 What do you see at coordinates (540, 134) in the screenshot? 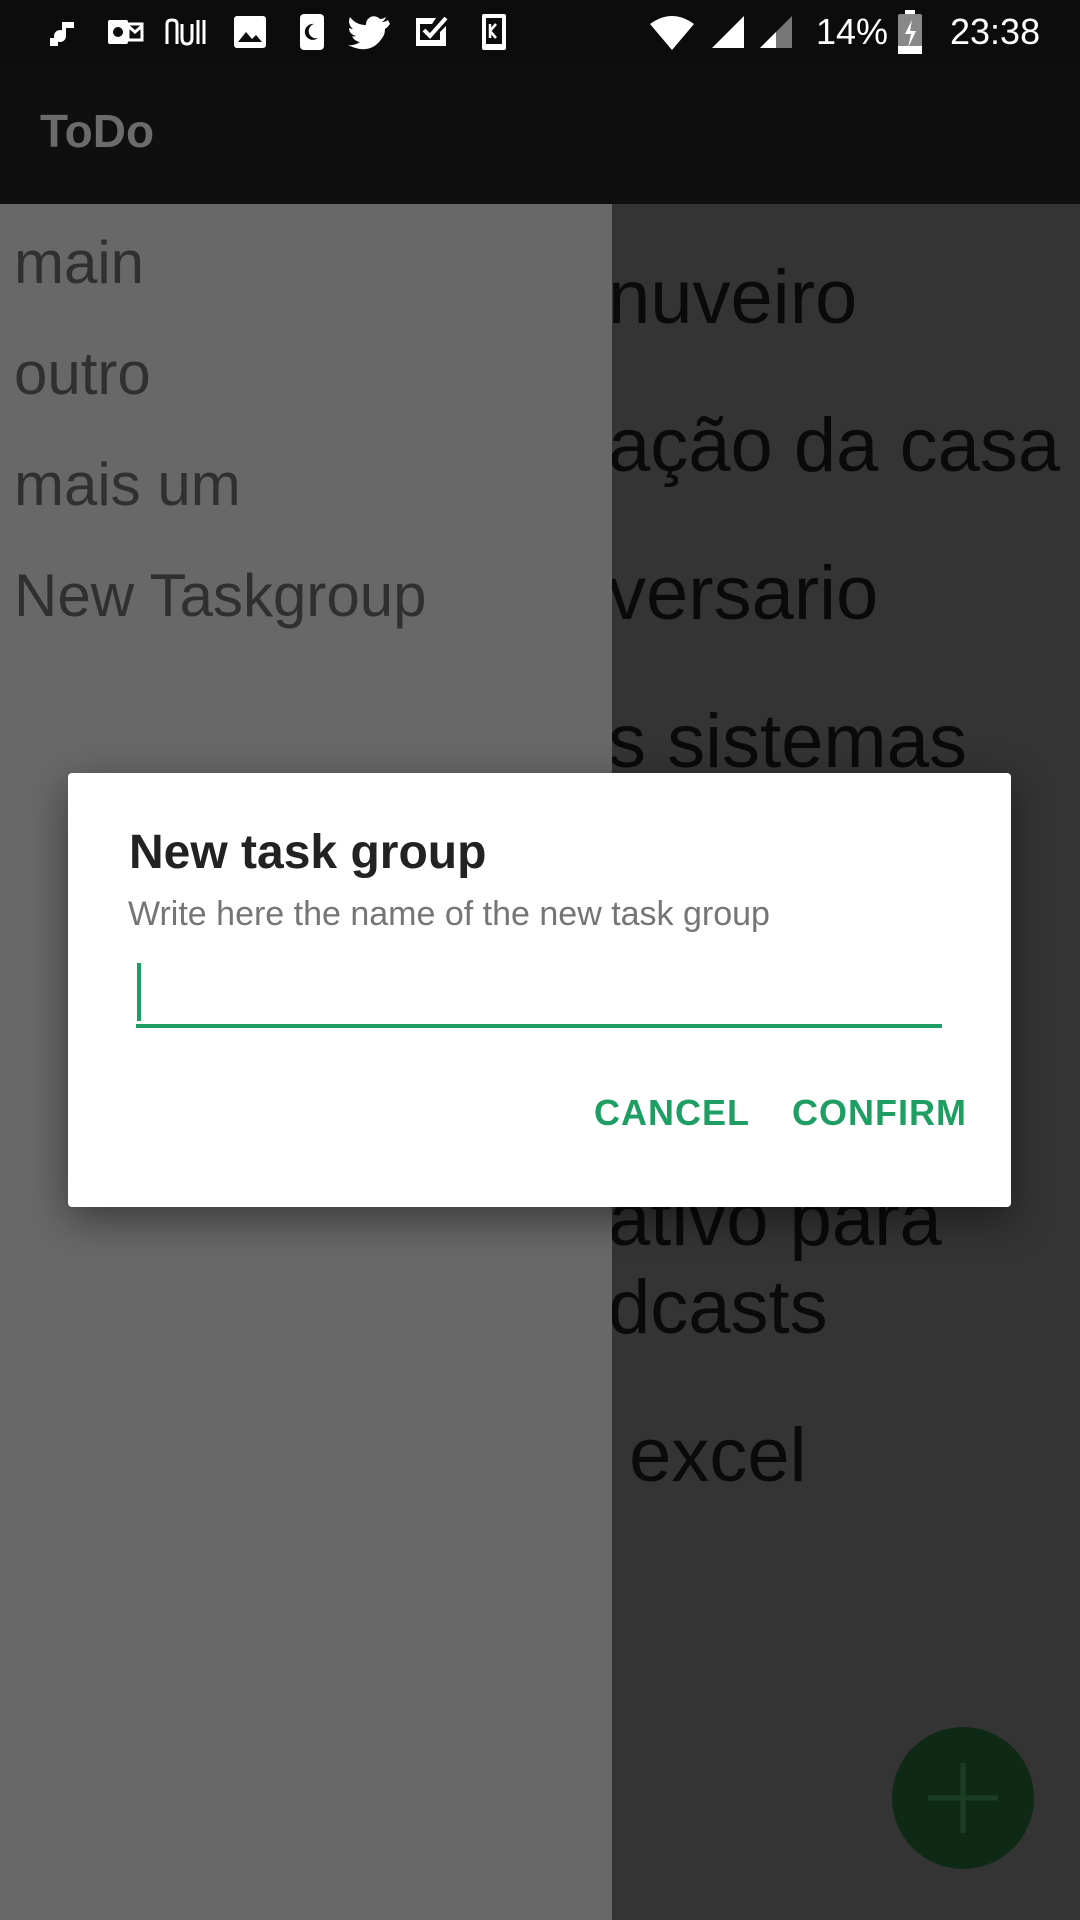
I see `app-bar: ToDo` at bounding box center [540, 134].